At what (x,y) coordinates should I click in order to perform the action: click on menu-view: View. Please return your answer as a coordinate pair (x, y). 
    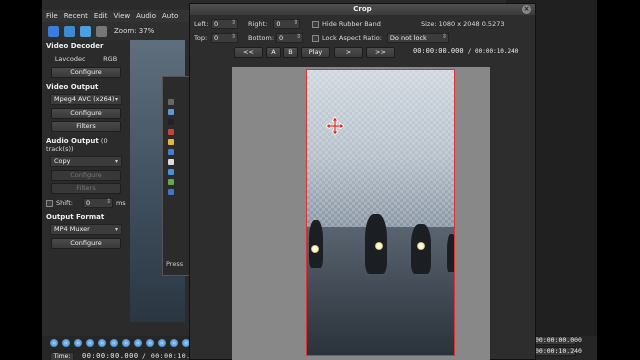
    Looking at the image, I should click on (121, 16).